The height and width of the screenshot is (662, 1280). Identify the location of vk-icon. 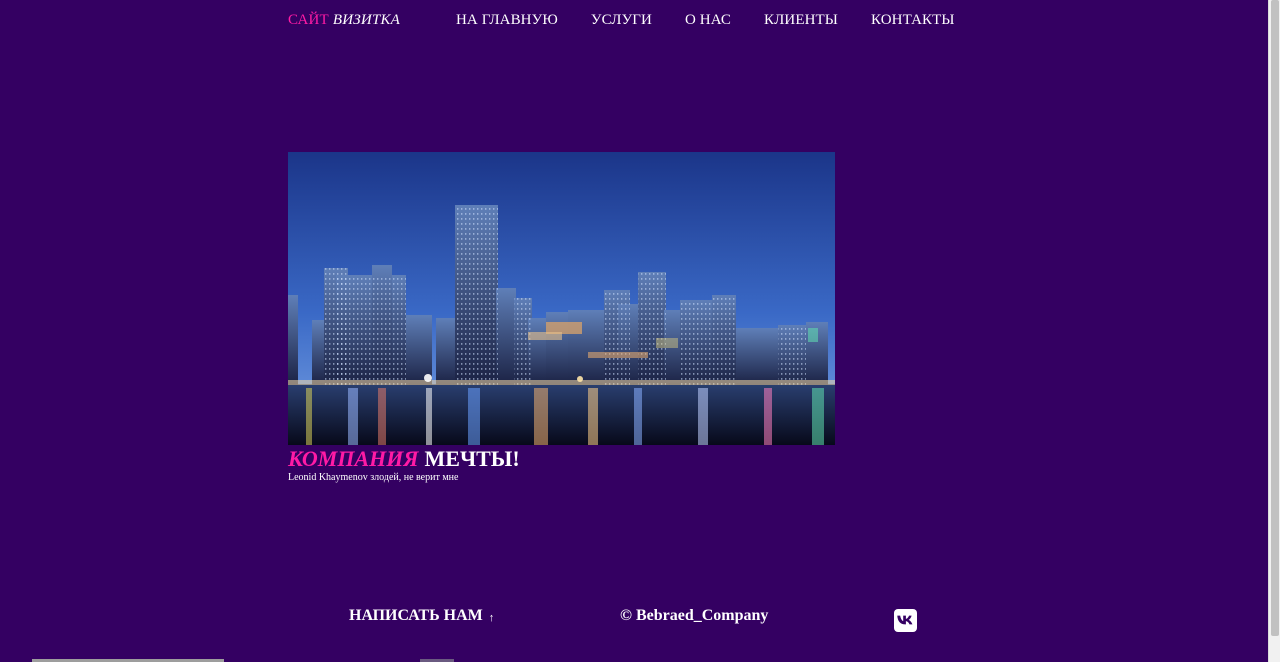
(905, 620).